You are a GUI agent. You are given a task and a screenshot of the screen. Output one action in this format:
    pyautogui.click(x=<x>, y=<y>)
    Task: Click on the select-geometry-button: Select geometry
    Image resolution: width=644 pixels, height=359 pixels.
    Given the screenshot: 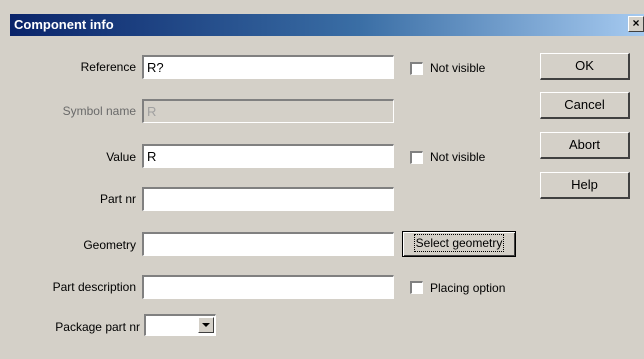 What is the action you would take?
    pyautogui.click(x=459, y=244)
    